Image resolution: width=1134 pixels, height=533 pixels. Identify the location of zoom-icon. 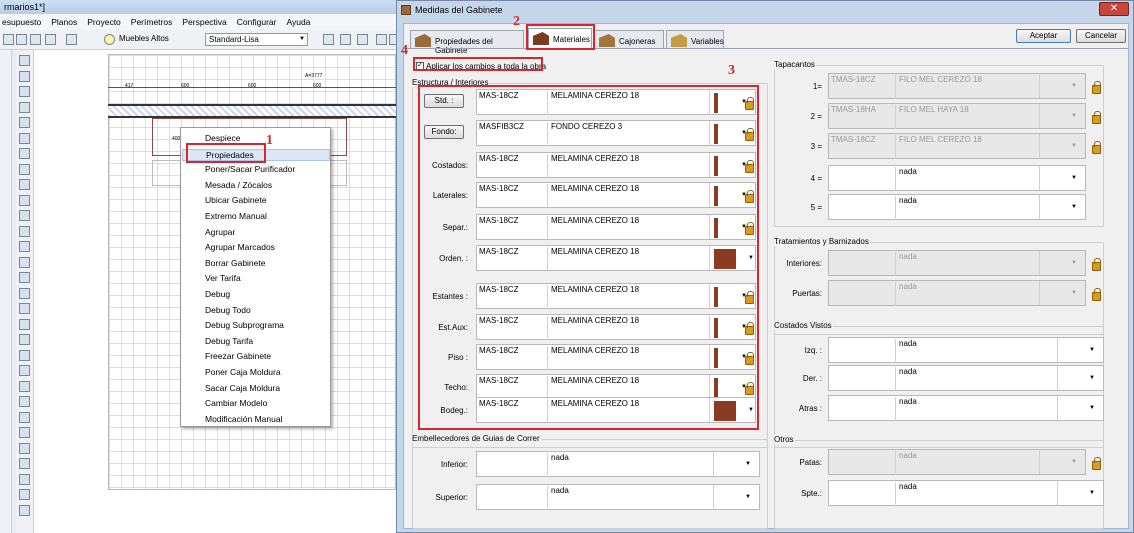
(345, 39).